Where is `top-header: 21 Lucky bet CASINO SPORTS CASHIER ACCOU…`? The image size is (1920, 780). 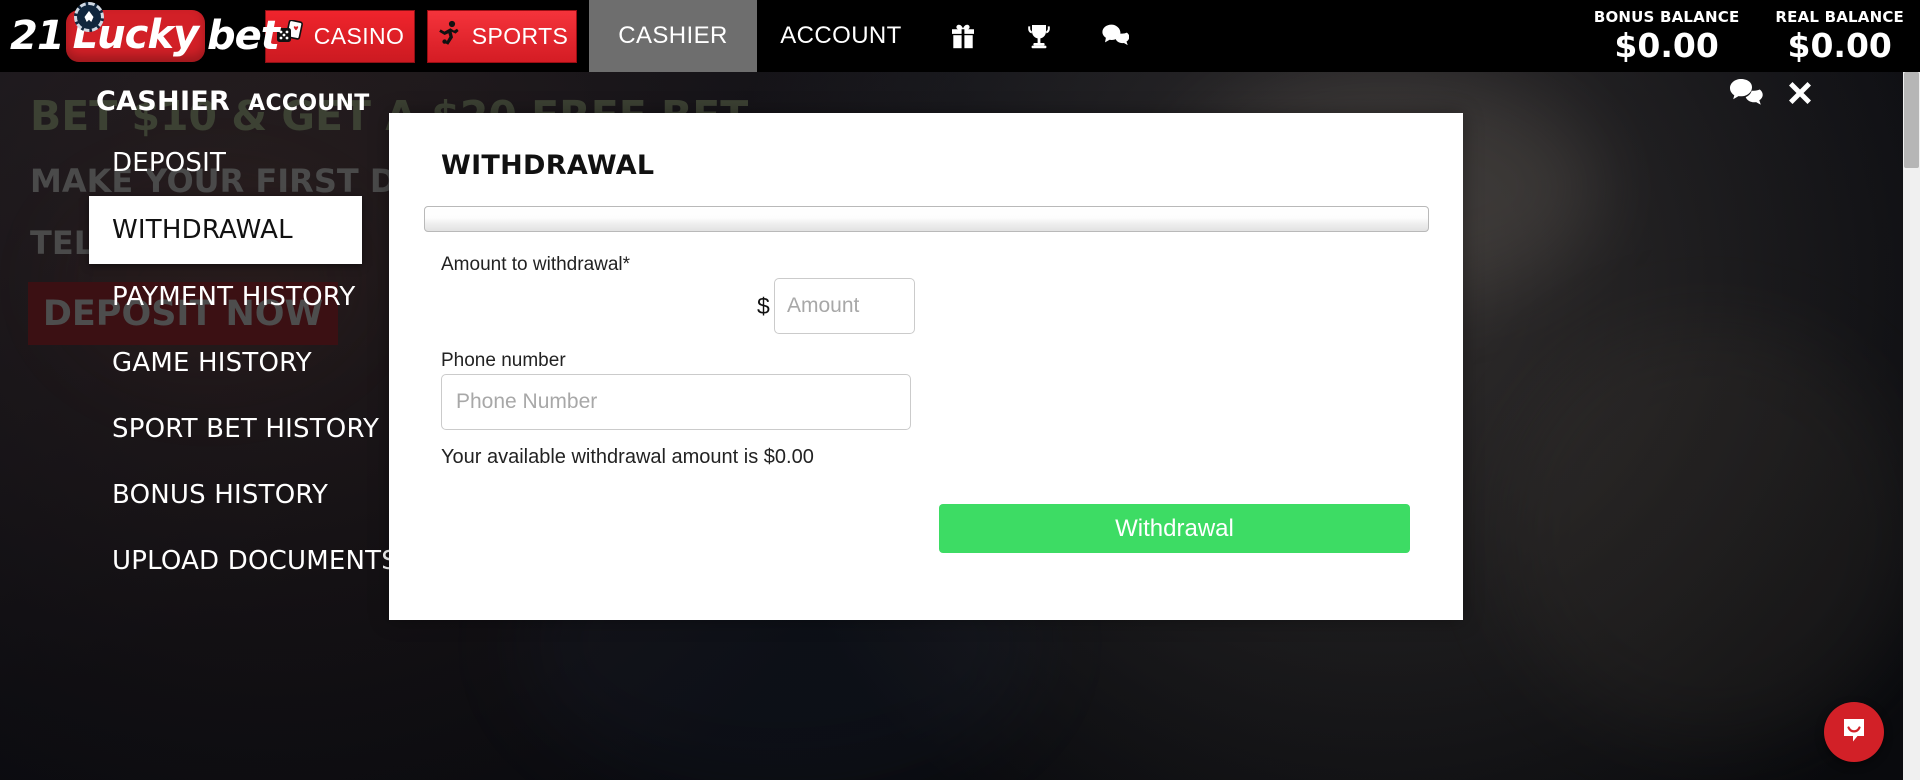
top-header: 21 Lucky bet CASINO SPORTS CASHIER ACCOU… is located at coordinates (960, 36).